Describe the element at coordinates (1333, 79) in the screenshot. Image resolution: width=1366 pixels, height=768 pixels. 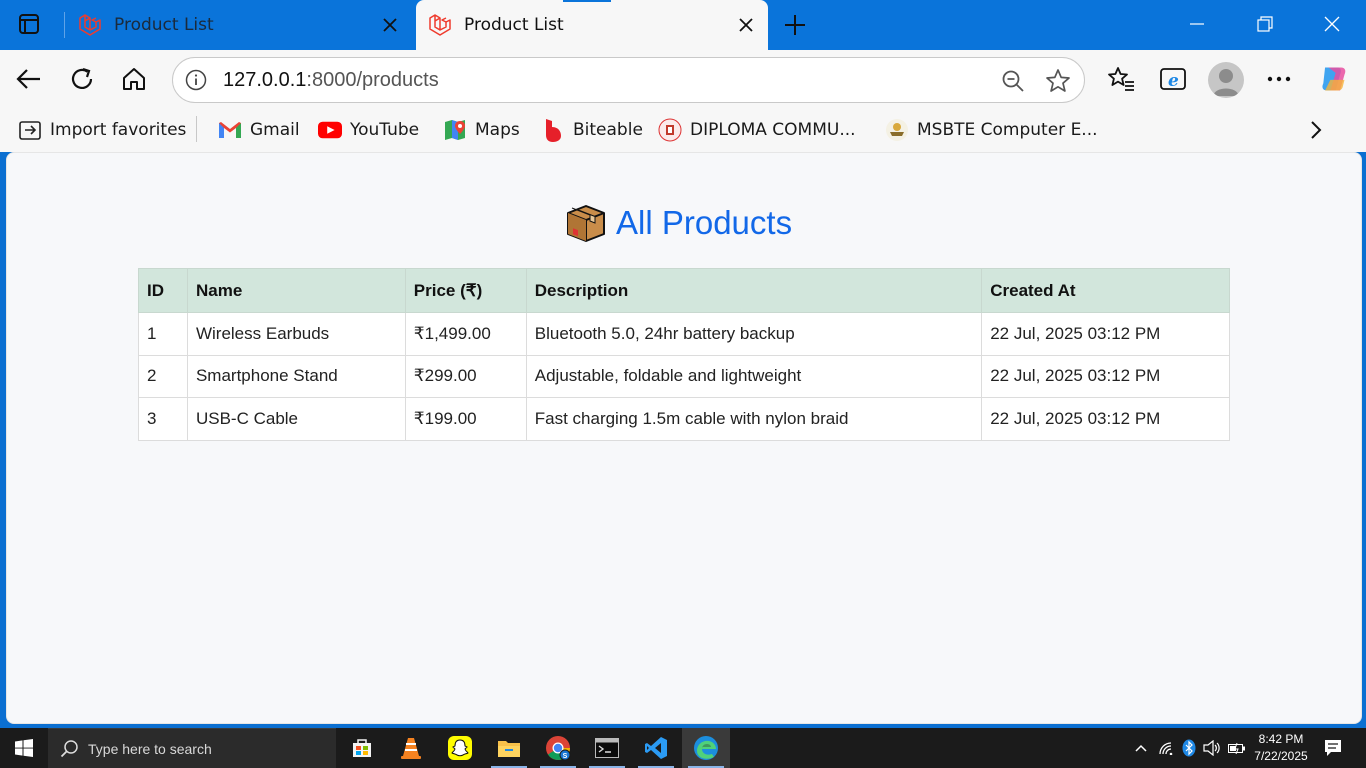
I see `copilot-icon` at that location.